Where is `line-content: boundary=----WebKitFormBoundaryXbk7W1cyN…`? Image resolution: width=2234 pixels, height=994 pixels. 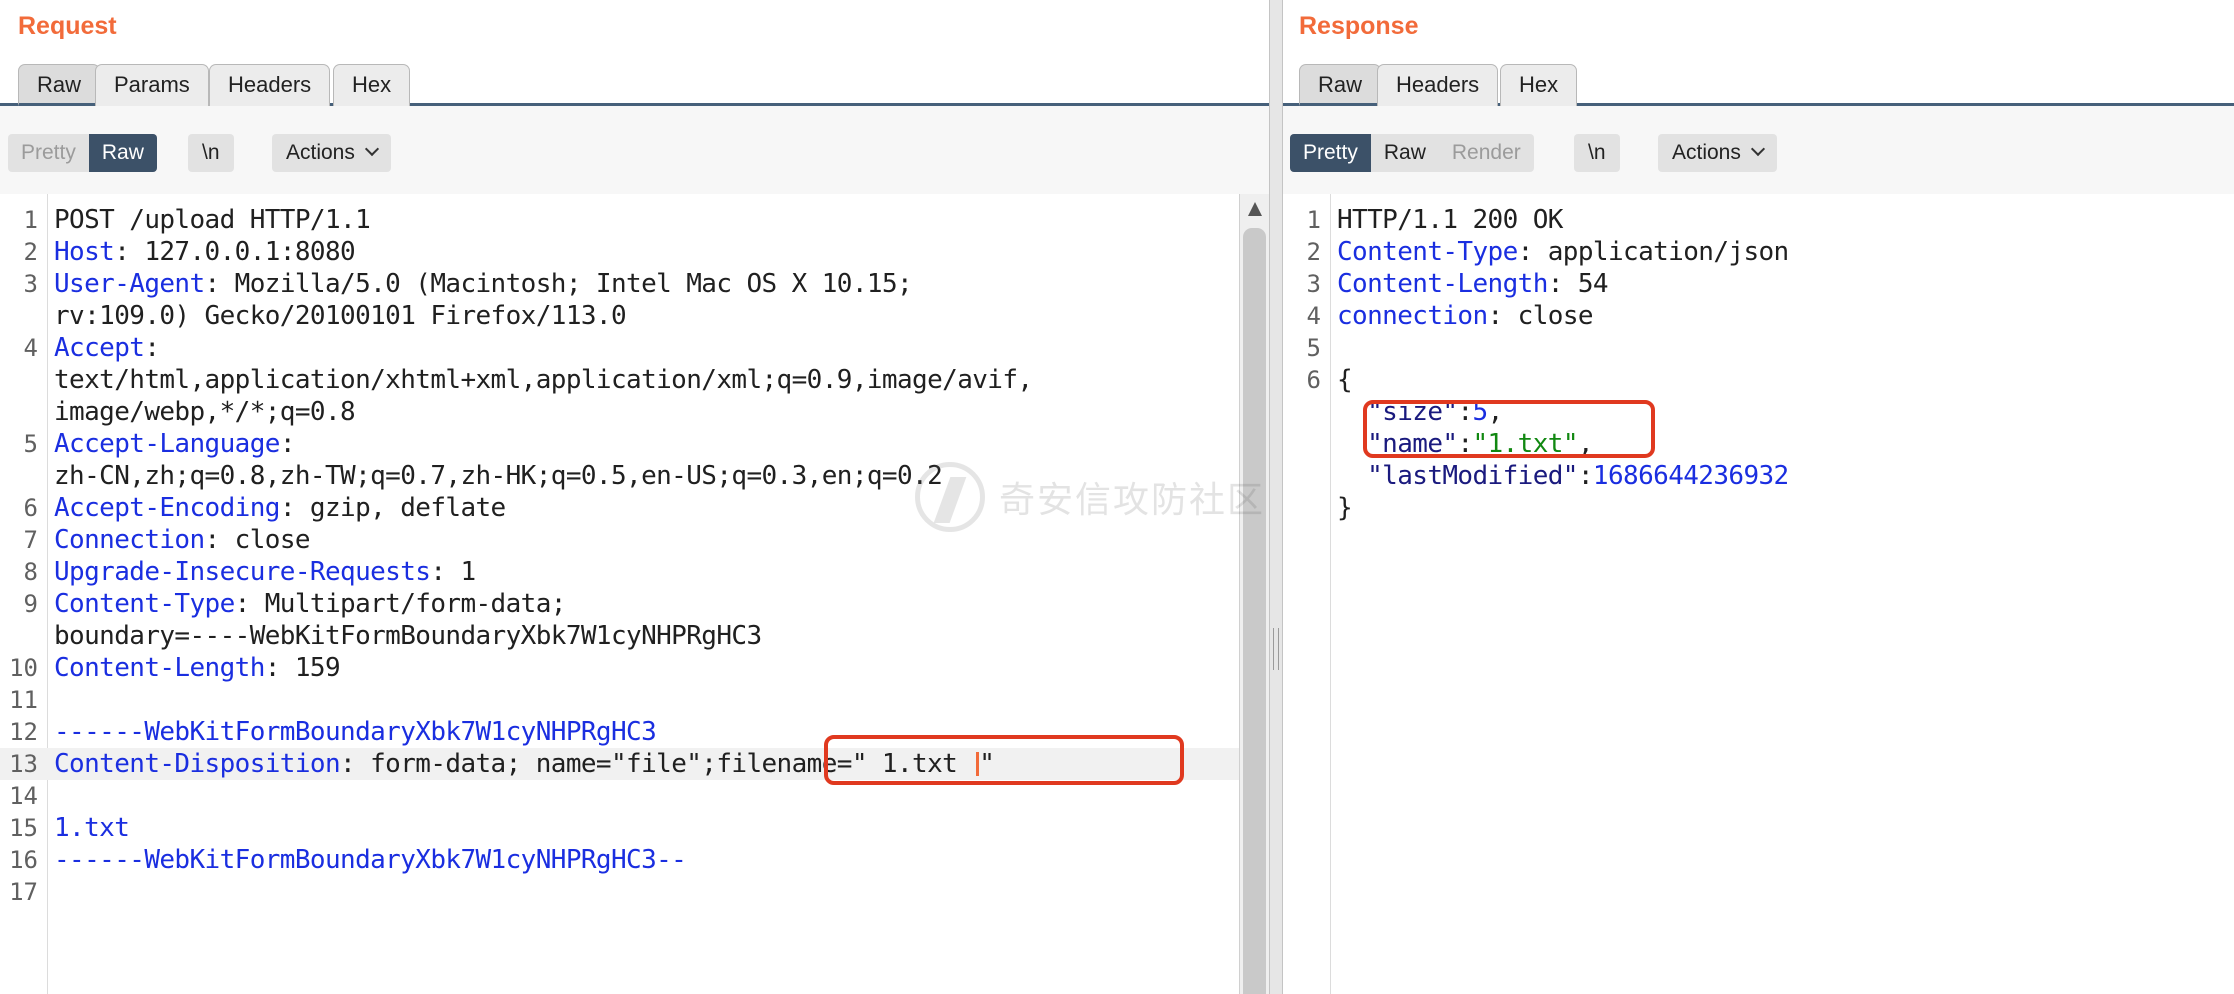
line-content: boundary=----WebKitFormBoundaryXbk7W1cyN… is located at coordinates (408, 636).